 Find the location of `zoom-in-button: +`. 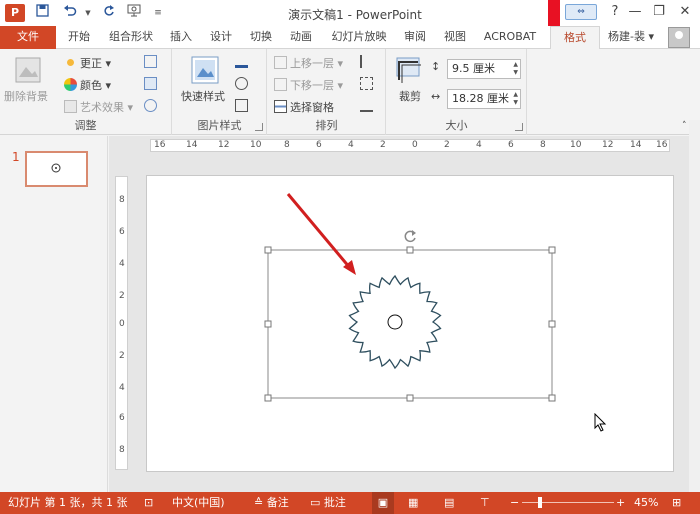

zoom-in-button: + is located at coordinates (620, 503).